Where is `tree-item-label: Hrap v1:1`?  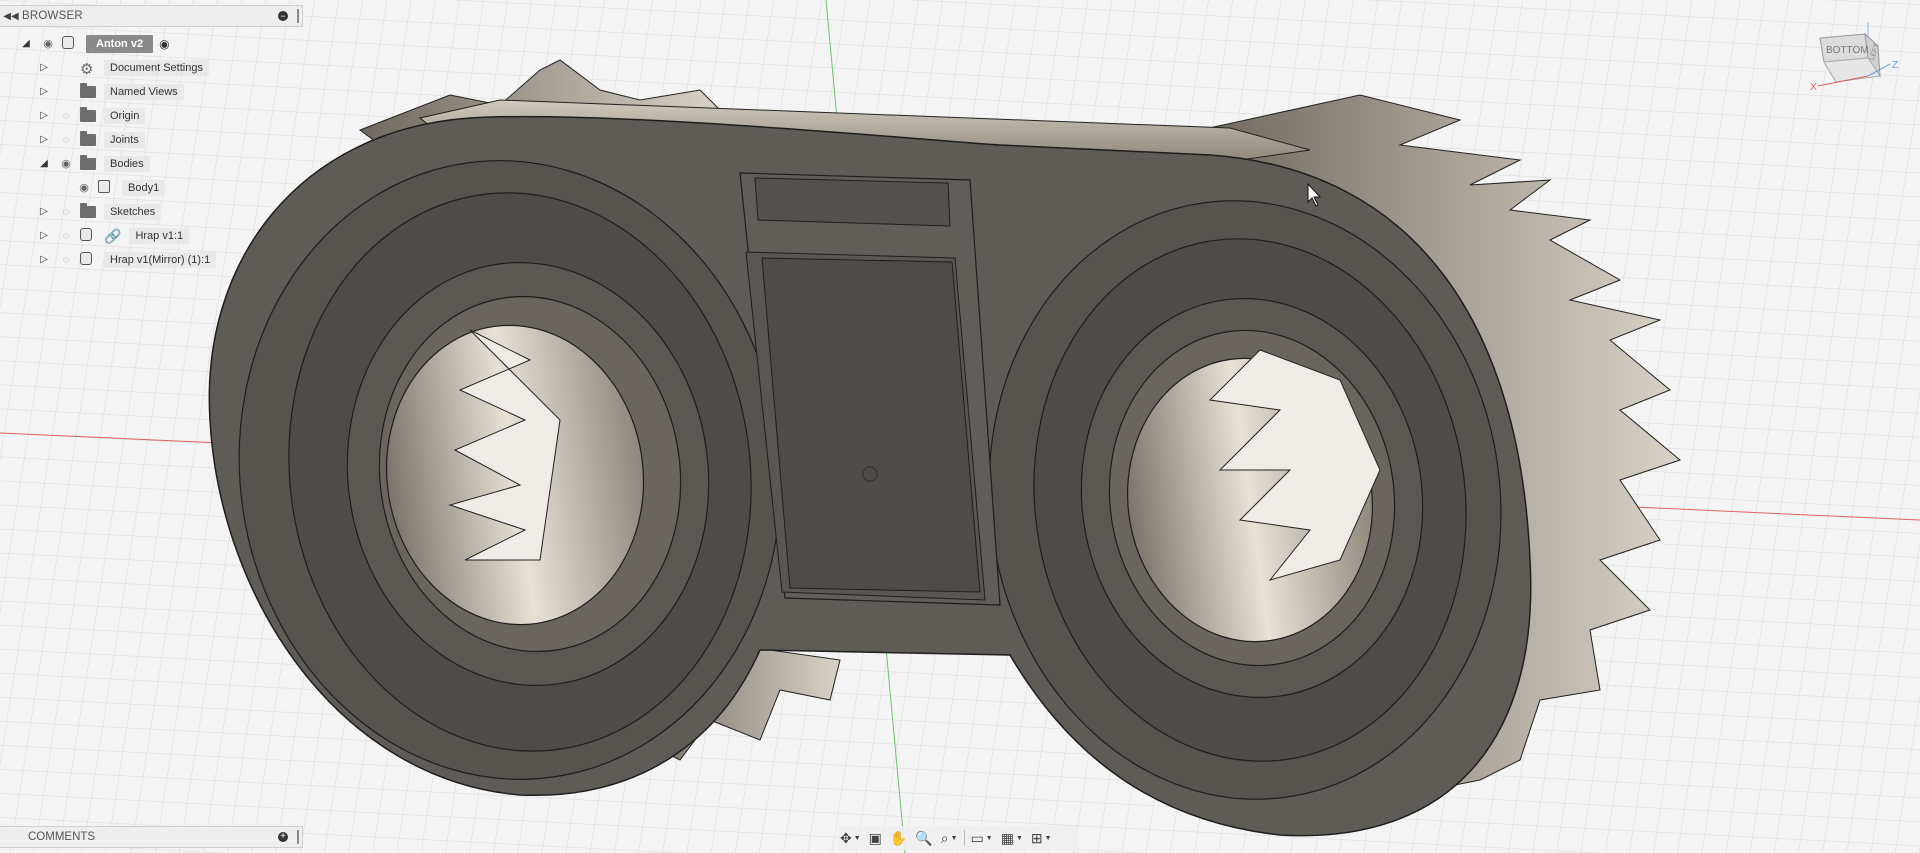
tree-item-label: Hrap v1:1 is located at coordinates (159, 236).